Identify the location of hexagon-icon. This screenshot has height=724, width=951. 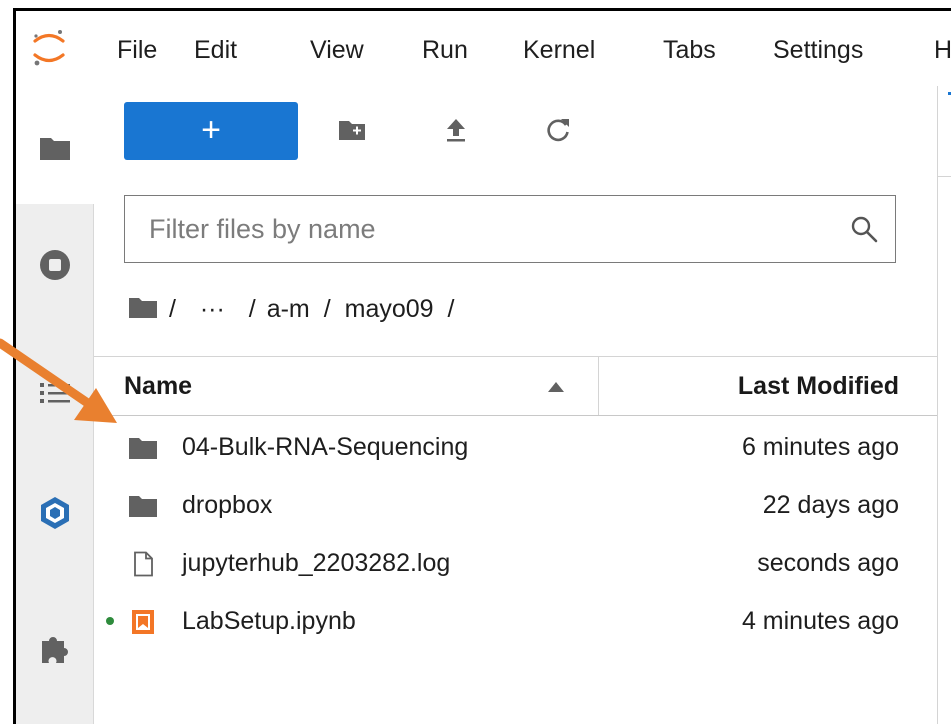
(55, 513).